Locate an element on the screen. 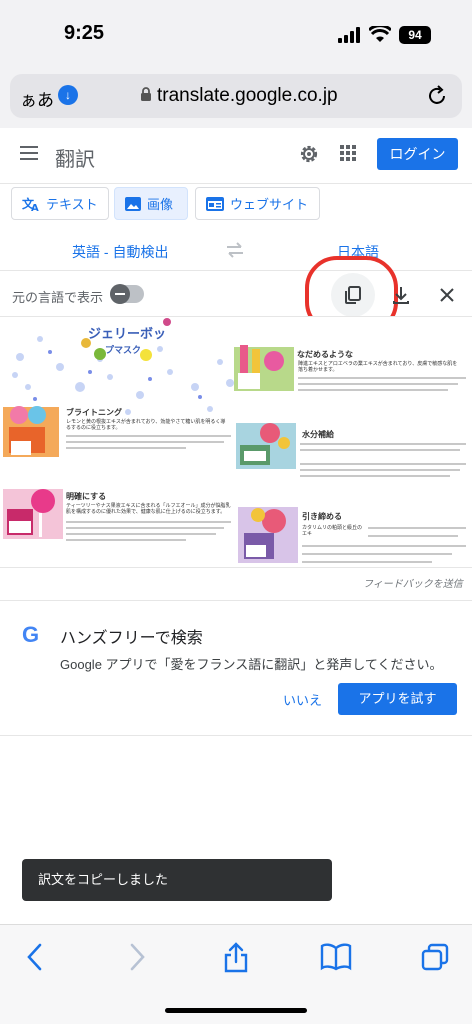 The image size is (472, 1024). forward-icon is located at coordinates (137, 957).